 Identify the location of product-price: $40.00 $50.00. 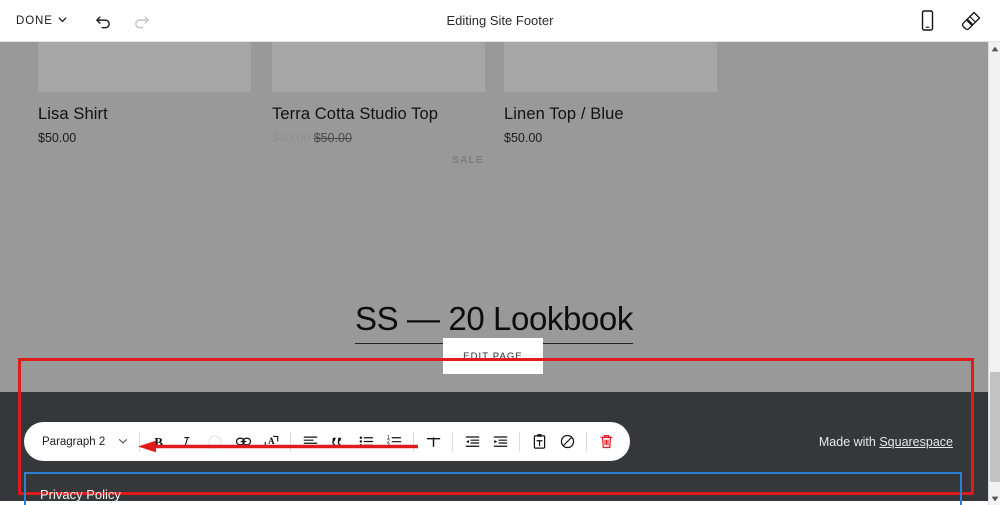
(378, 138).